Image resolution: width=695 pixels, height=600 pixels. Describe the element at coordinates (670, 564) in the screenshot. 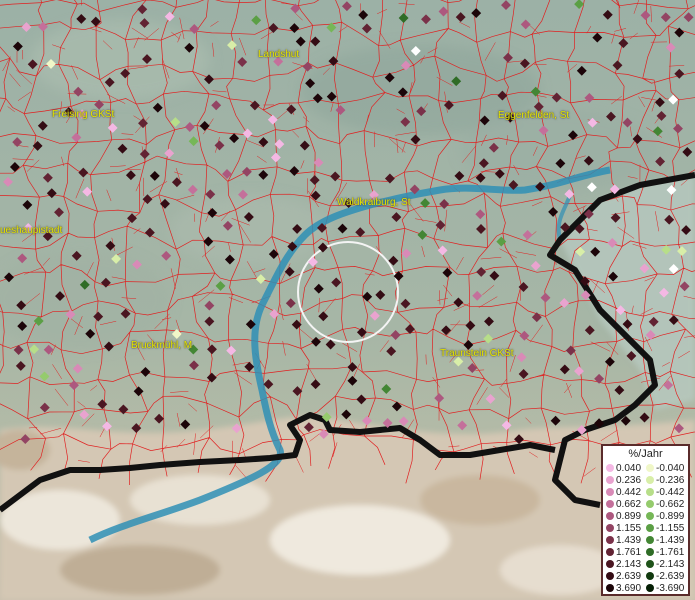

I see `legend-value-negative: -2.143` at that location.